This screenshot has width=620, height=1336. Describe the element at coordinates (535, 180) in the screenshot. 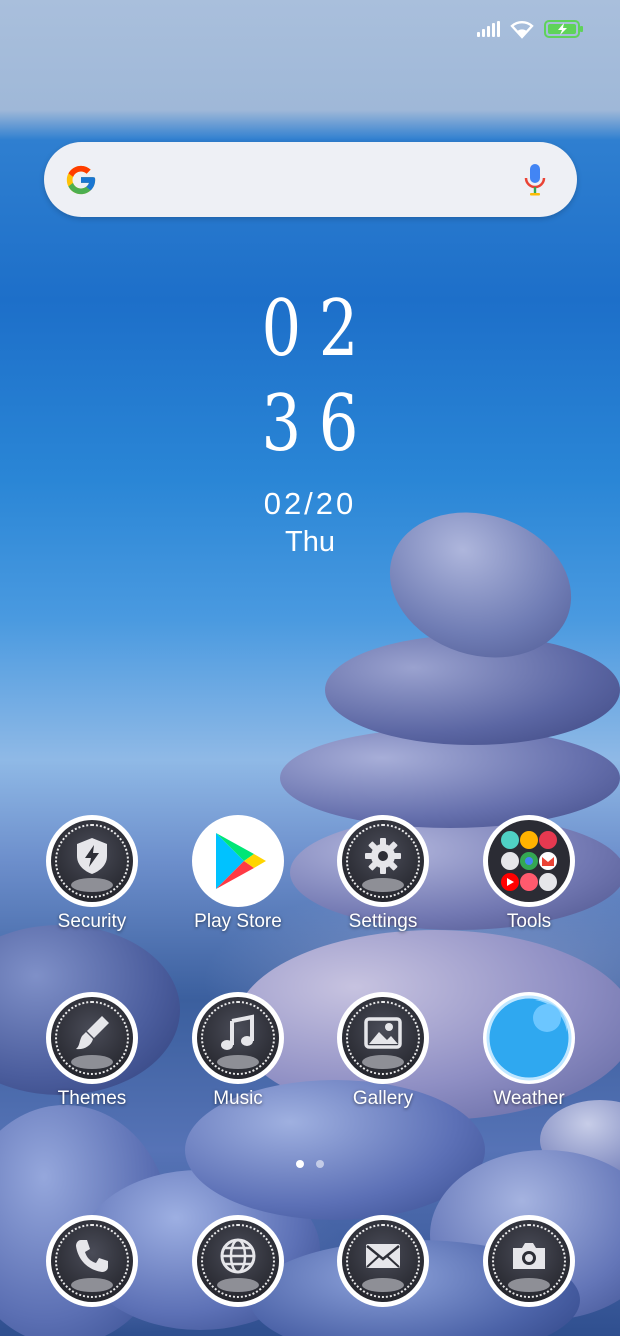

I see `microphone-icon` at that location.